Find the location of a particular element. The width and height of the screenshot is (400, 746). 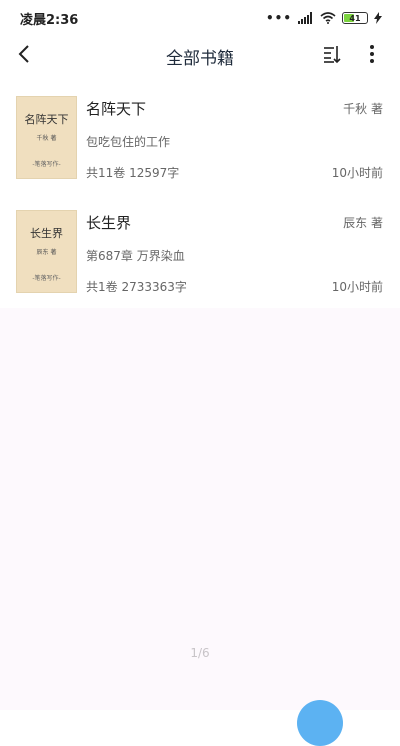

book-cover: 长生界 辰东 著 -笔落写作- is located at coordinates (46, 251).